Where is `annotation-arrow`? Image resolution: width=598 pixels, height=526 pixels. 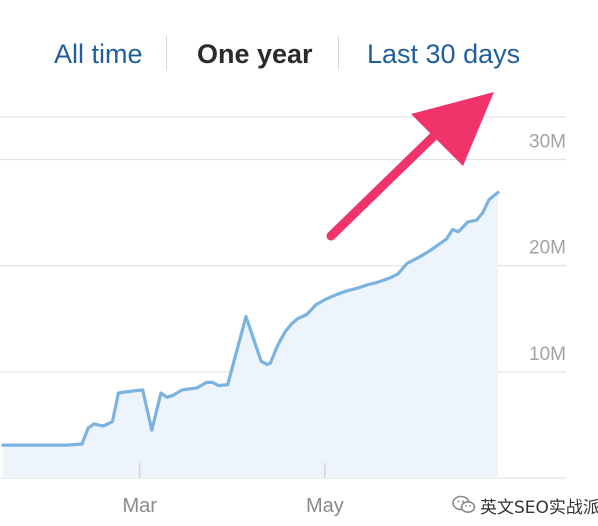
annotation-arrow is located at coordinates (410, 166).